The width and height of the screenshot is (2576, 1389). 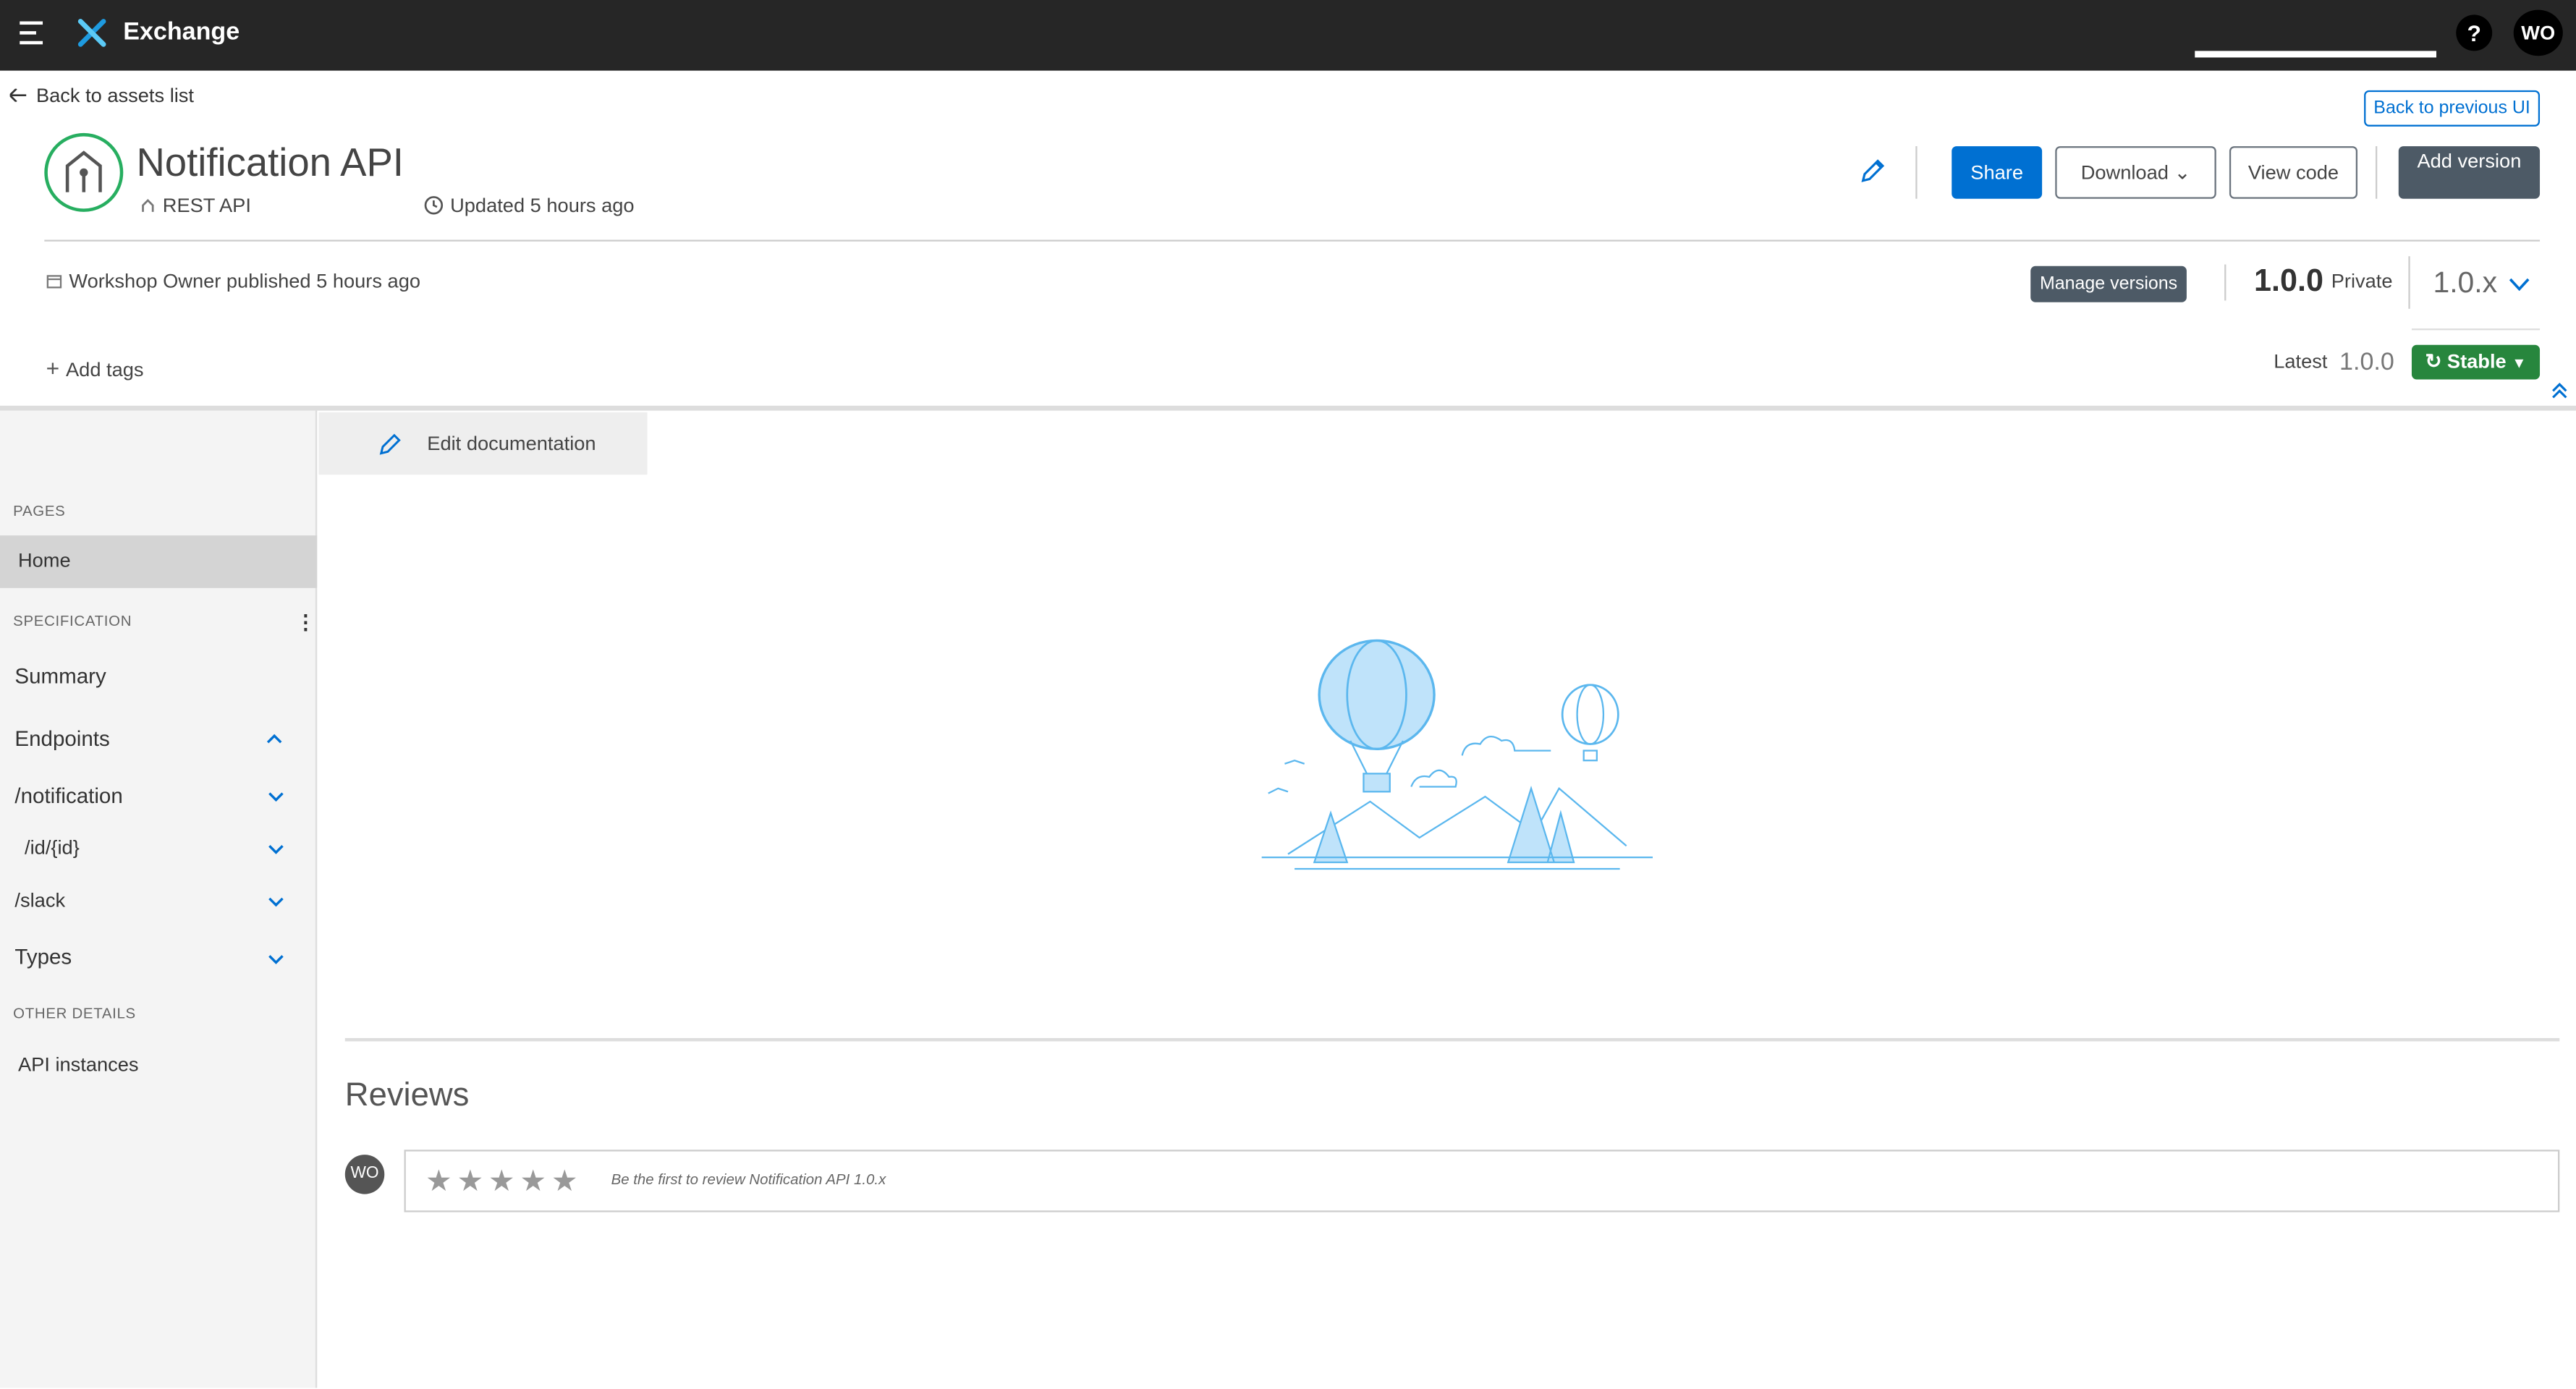 What do you see at coordinates (148, 205) in the screenshot?
I see `api-type-icon` at bounding box center [148, 205].